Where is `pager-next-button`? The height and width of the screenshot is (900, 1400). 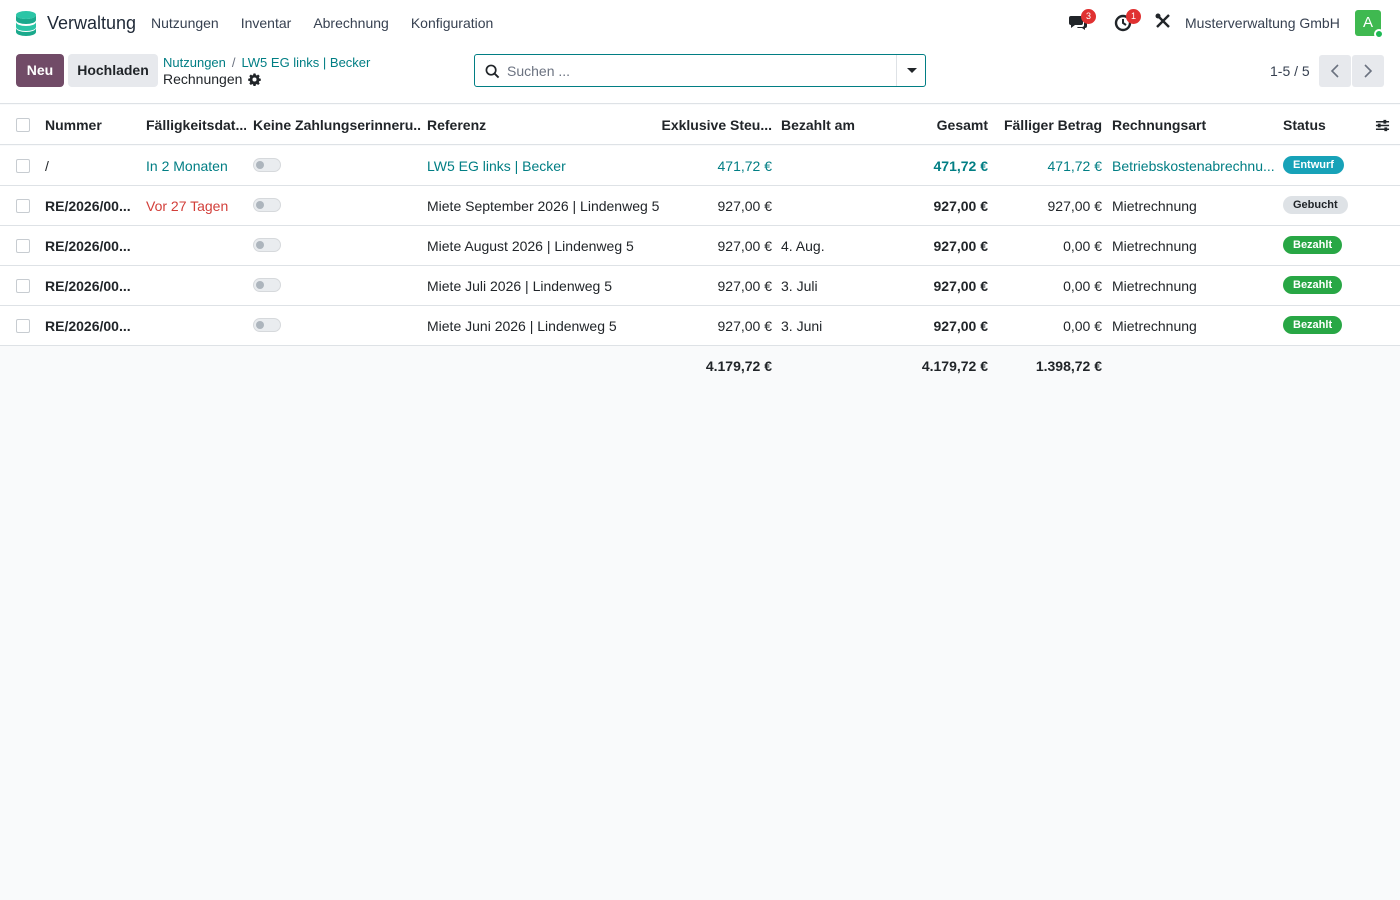
pager-next-button is located at coordinates (1368, 71).